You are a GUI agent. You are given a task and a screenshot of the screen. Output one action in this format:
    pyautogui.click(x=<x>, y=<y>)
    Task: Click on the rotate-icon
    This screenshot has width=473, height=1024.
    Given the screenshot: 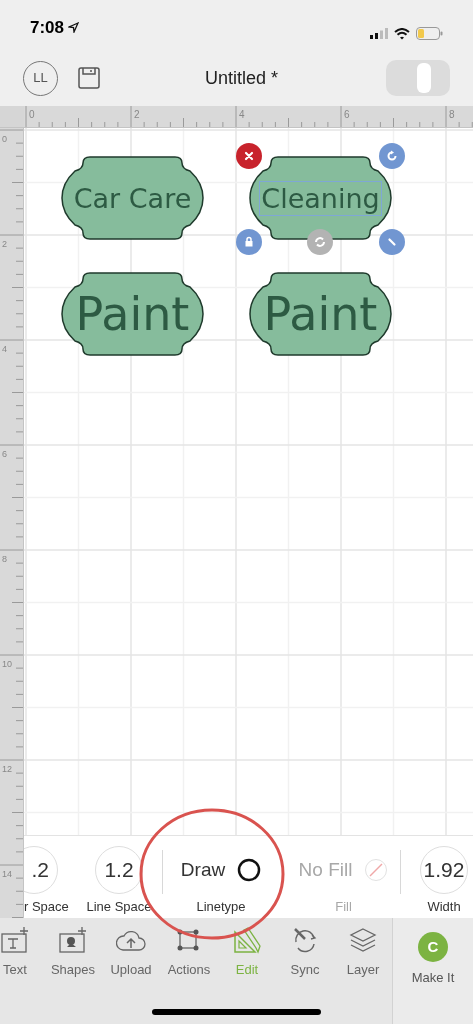 What is the action you would take?
    pyautogui.click(x=392, y=156)
    